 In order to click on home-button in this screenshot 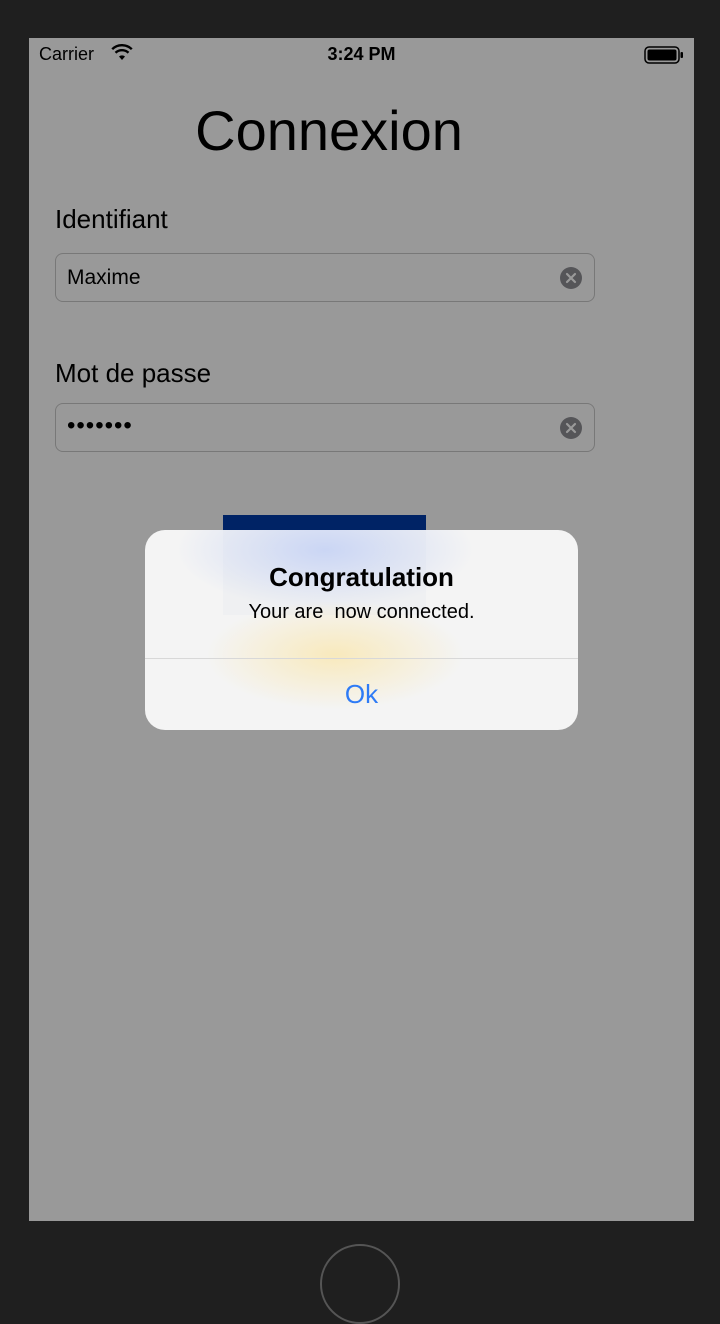, I will do `click(360, 1284)`.